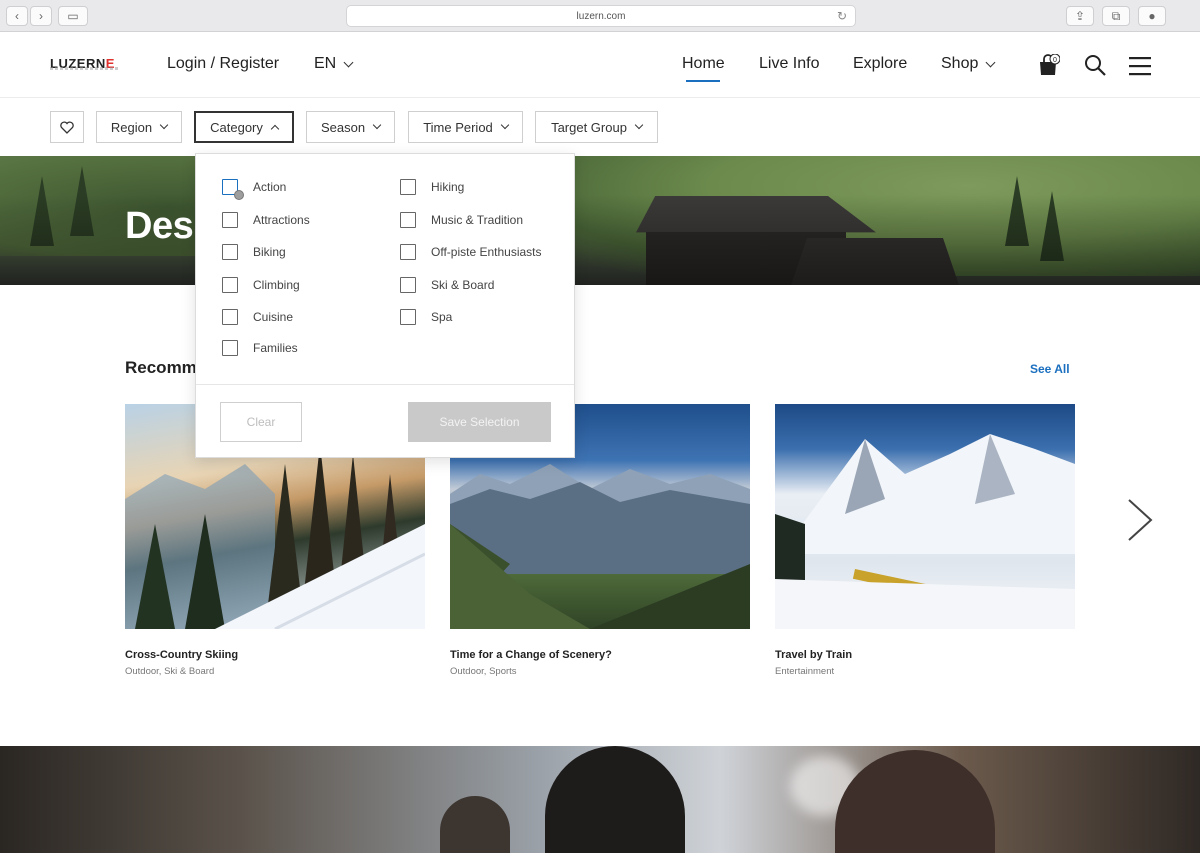 The height and width of the screenshot is (853, 1200). Describe the element at coordinates (1050, 369) in the screenshot. I see `see-all-link: See All` at that location.